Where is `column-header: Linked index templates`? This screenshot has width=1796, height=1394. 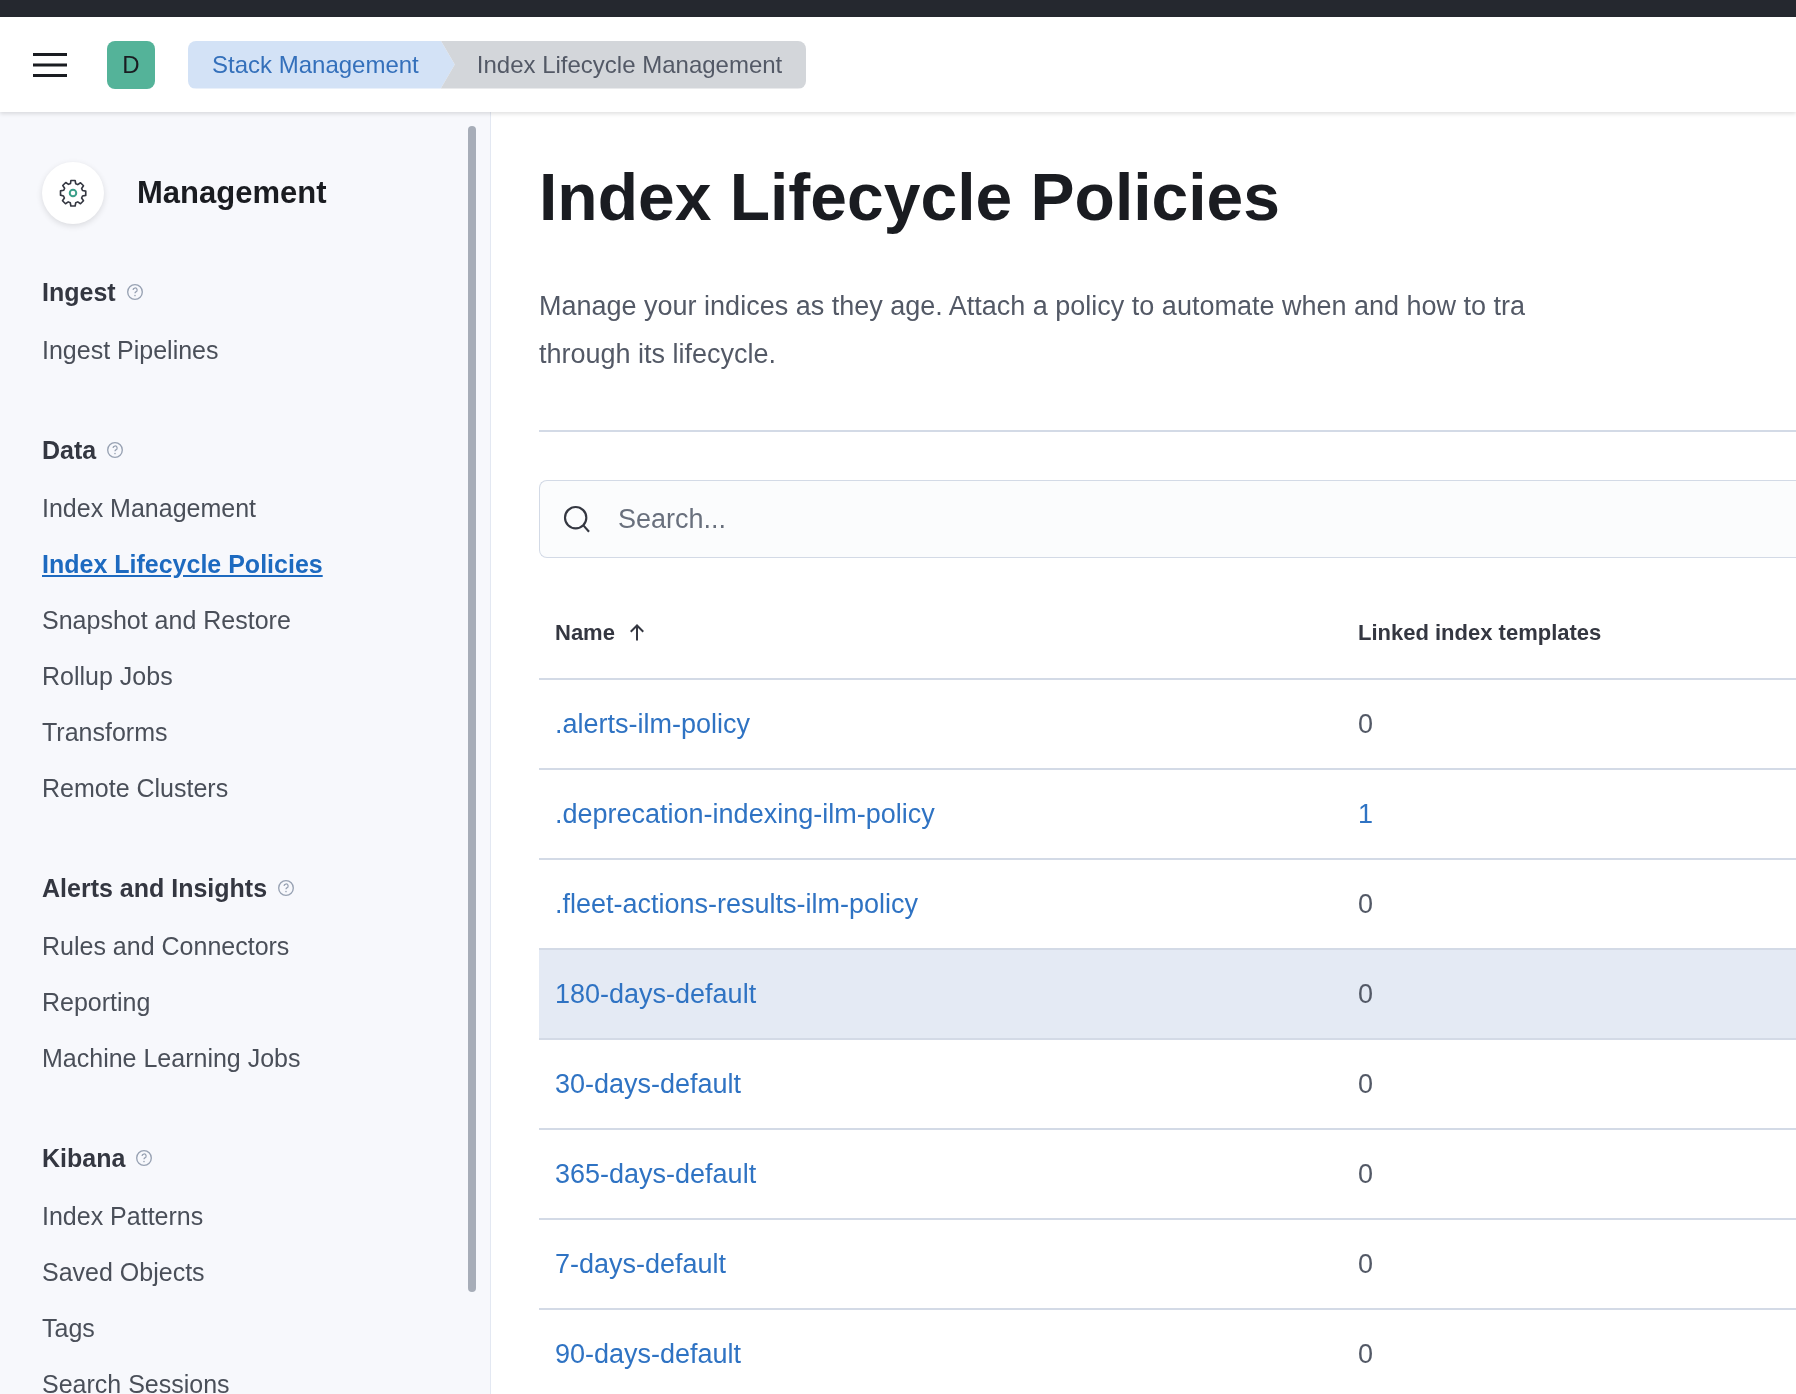 column-header: Linked index templates is located at coordinates (1480, 633).